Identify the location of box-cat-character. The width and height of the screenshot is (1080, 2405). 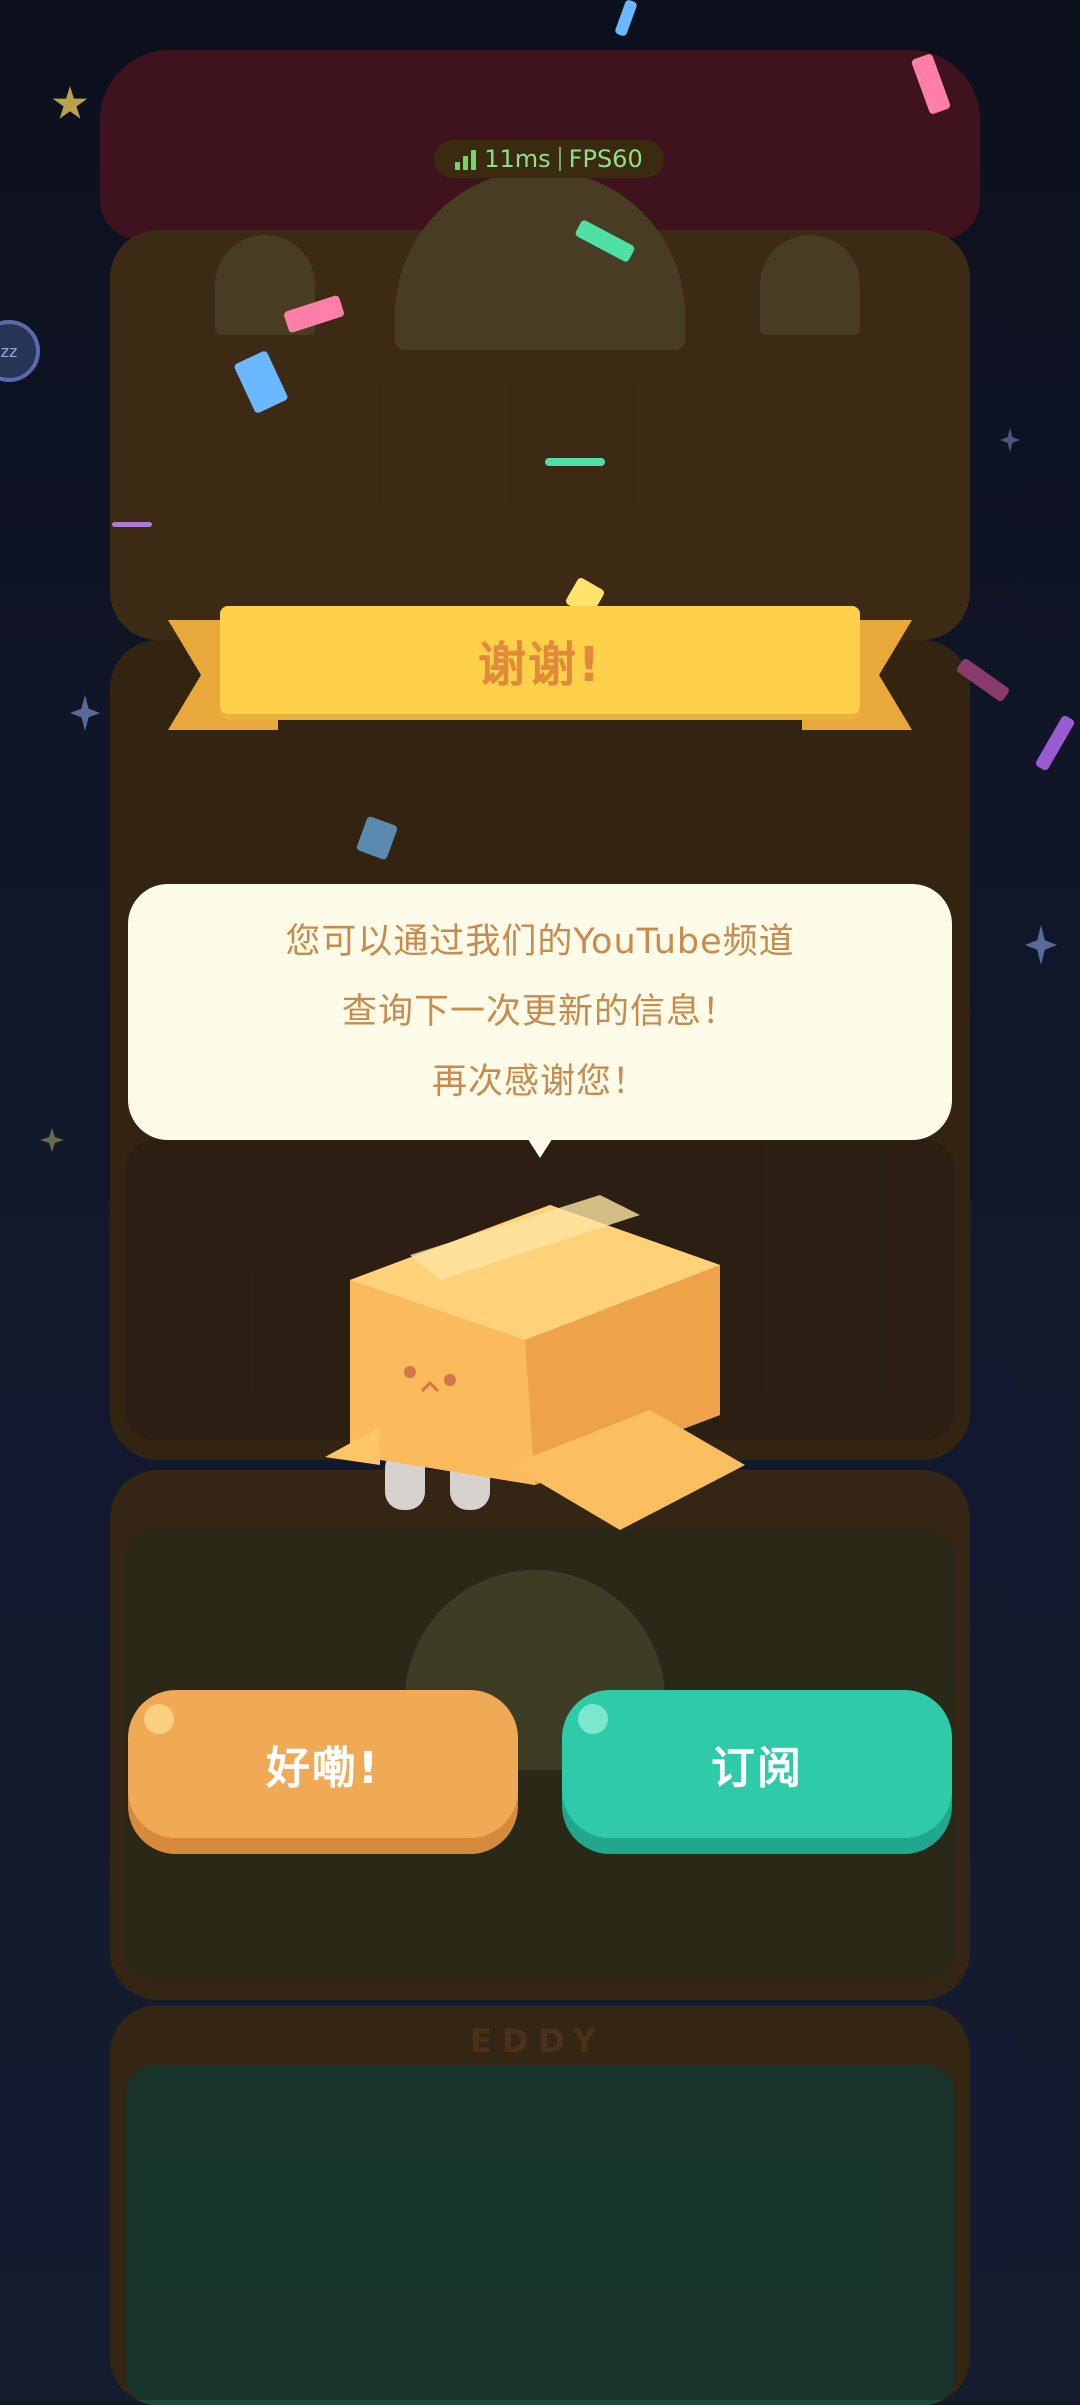
(535, 1362).